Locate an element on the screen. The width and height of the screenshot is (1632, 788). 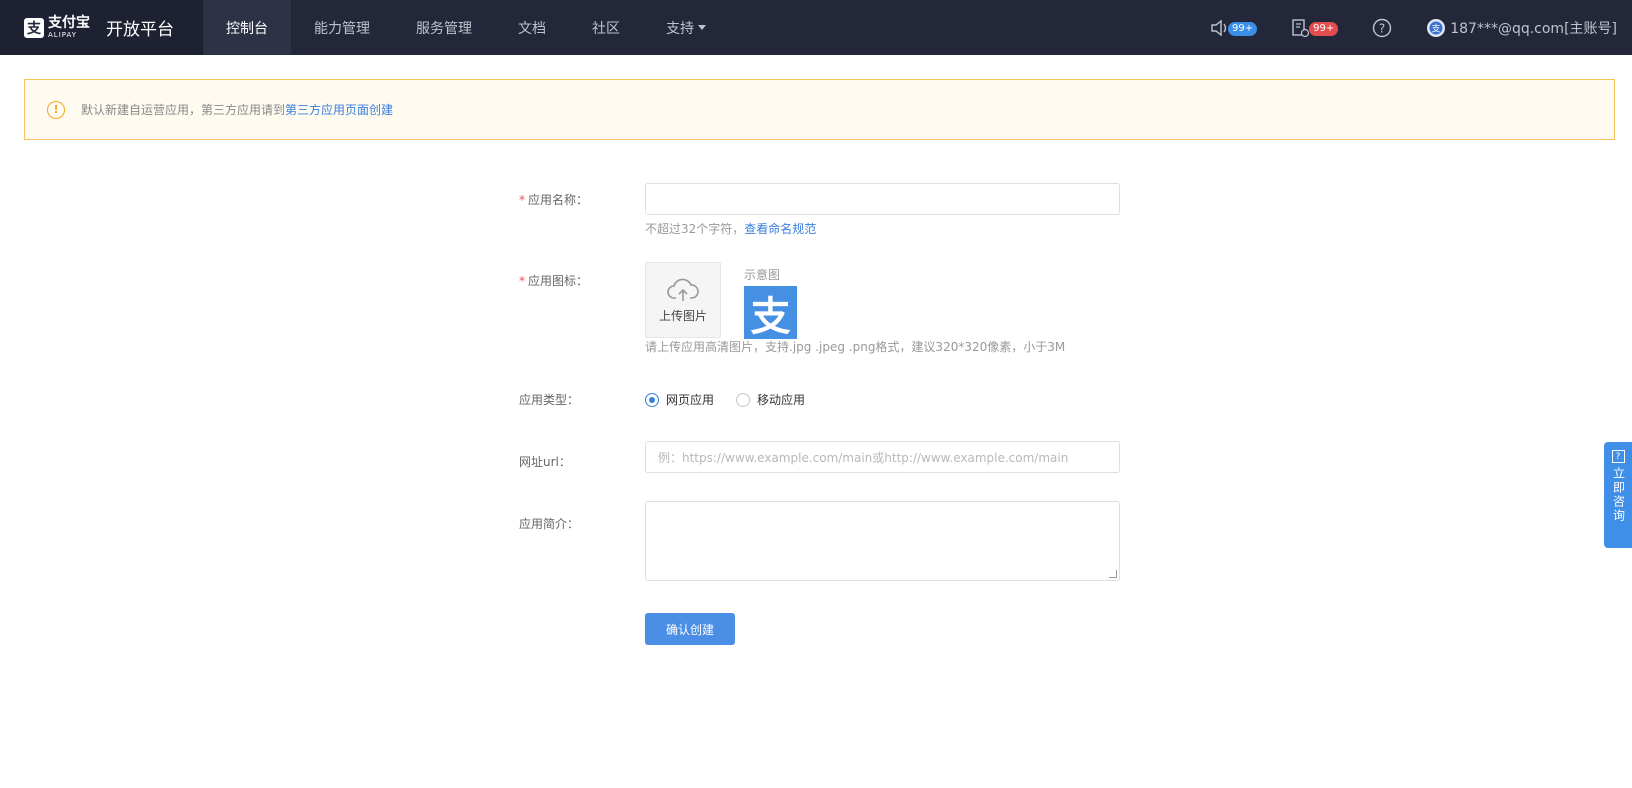
app-type-radio-group: 网页应用 移动应用 is located at coordinates (736, 399).